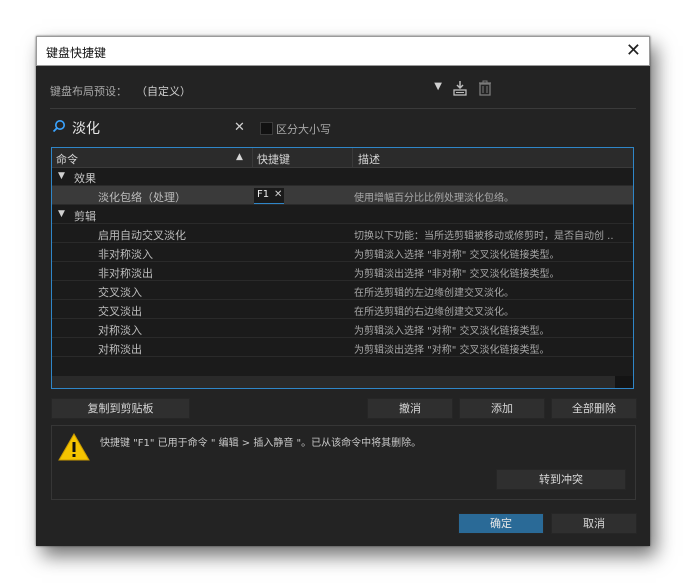 Image resolution: width=686 pixels, height=583 pixels. Describe the element at coordinates (163, 91) in the screenshot. I see `preset-value: （自定义）` at that location.